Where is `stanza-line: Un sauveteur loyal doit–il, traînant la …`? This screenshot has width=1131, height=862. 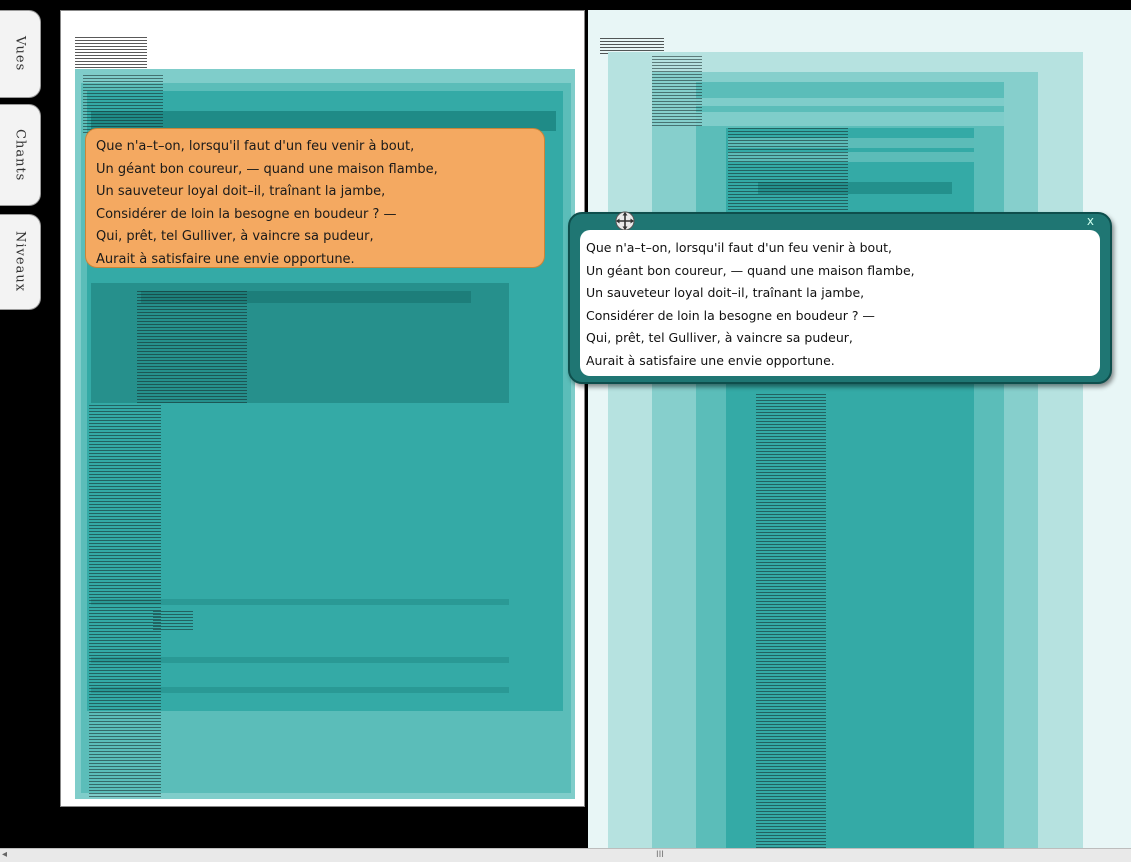
stanza-line: Un sauveteur loyal doit–il, traînant la … is located at coordinates (241, 191).